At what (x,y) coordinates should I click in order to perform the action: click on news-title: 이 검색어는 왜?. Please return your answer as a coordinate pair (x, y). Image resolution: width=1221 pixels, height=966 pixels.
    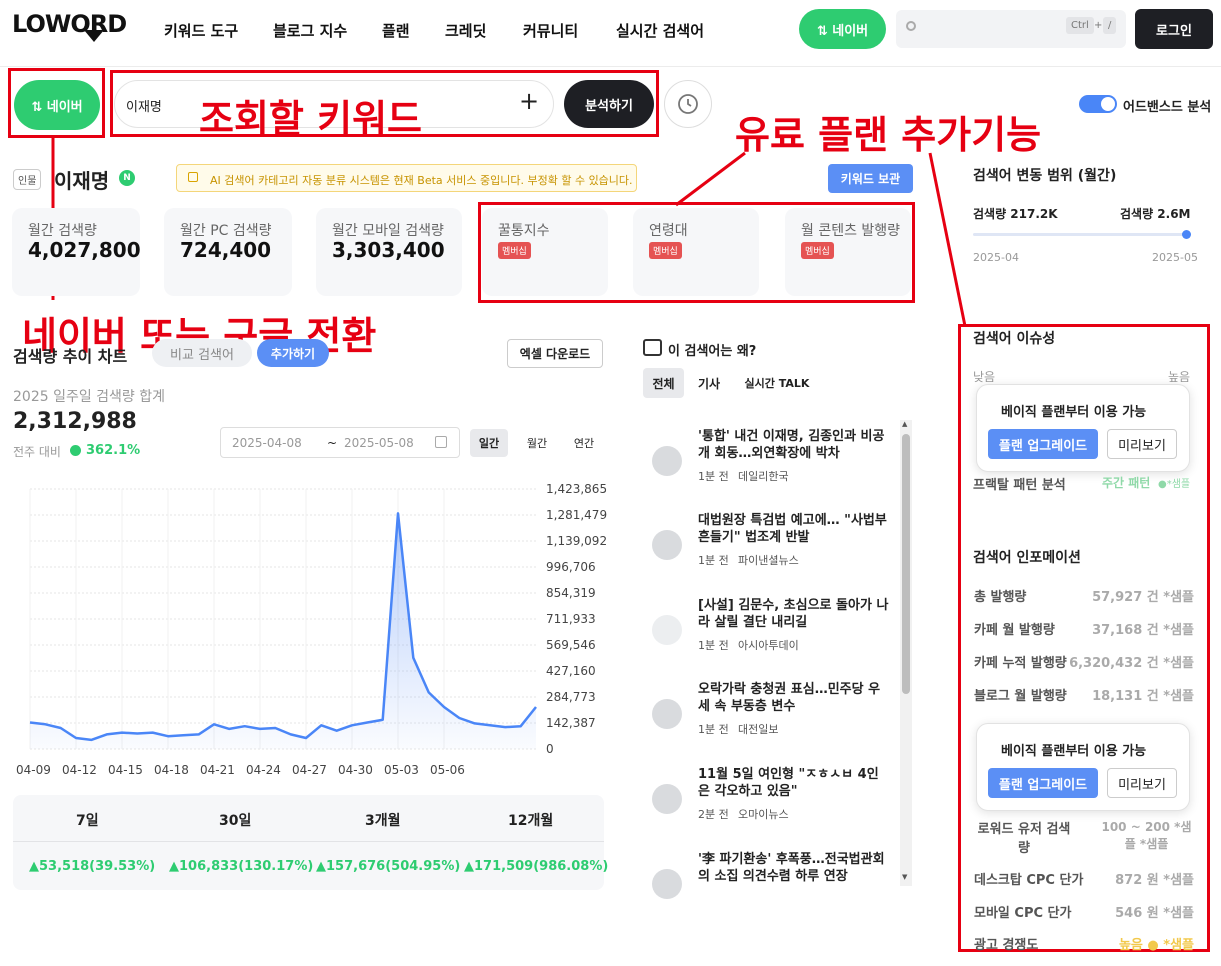
    Looking at the image, I should click on (712, 351).